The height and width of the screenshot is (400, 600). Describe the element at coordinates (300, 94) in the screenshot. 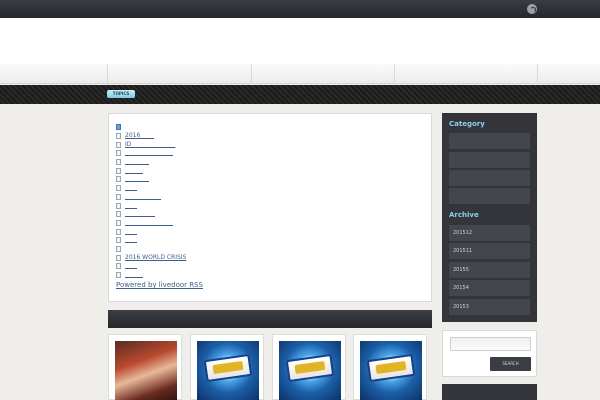

I see `topics-strip: TOPICS` at that location.